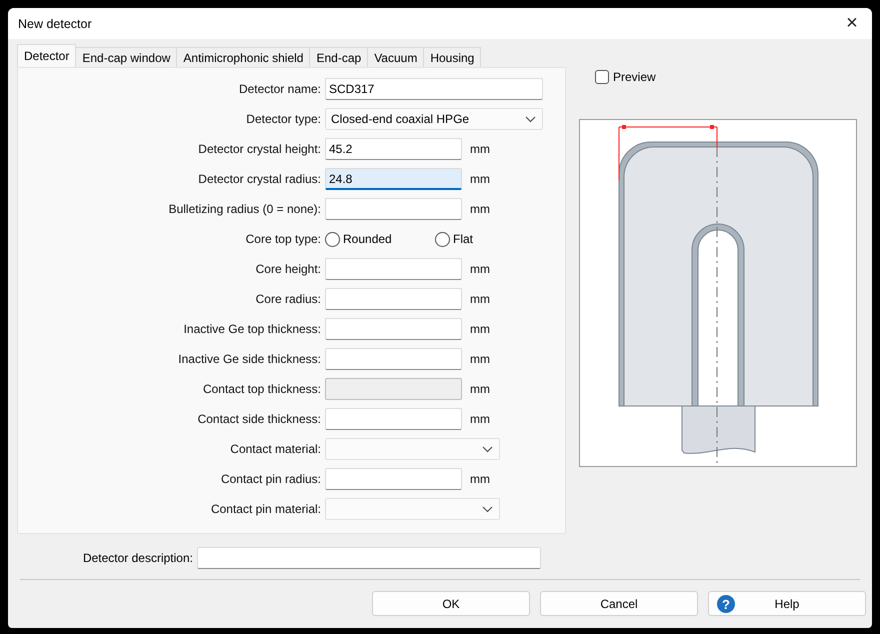 The height and width of the screenshot is (634, 880). Describe the element at coordinates (46, 55) in the screenshot. I see `tab: Detector` at that location.